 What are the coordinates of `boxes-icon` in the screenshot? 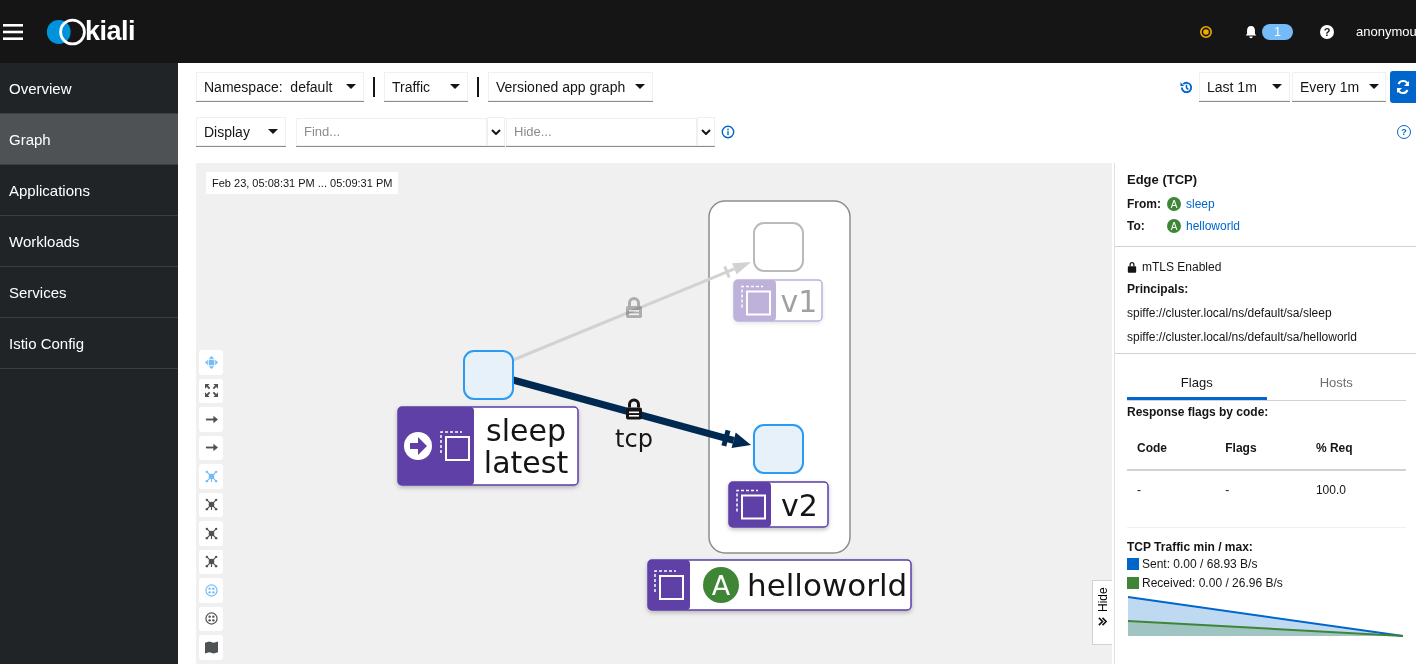 It's located at (211, 619).